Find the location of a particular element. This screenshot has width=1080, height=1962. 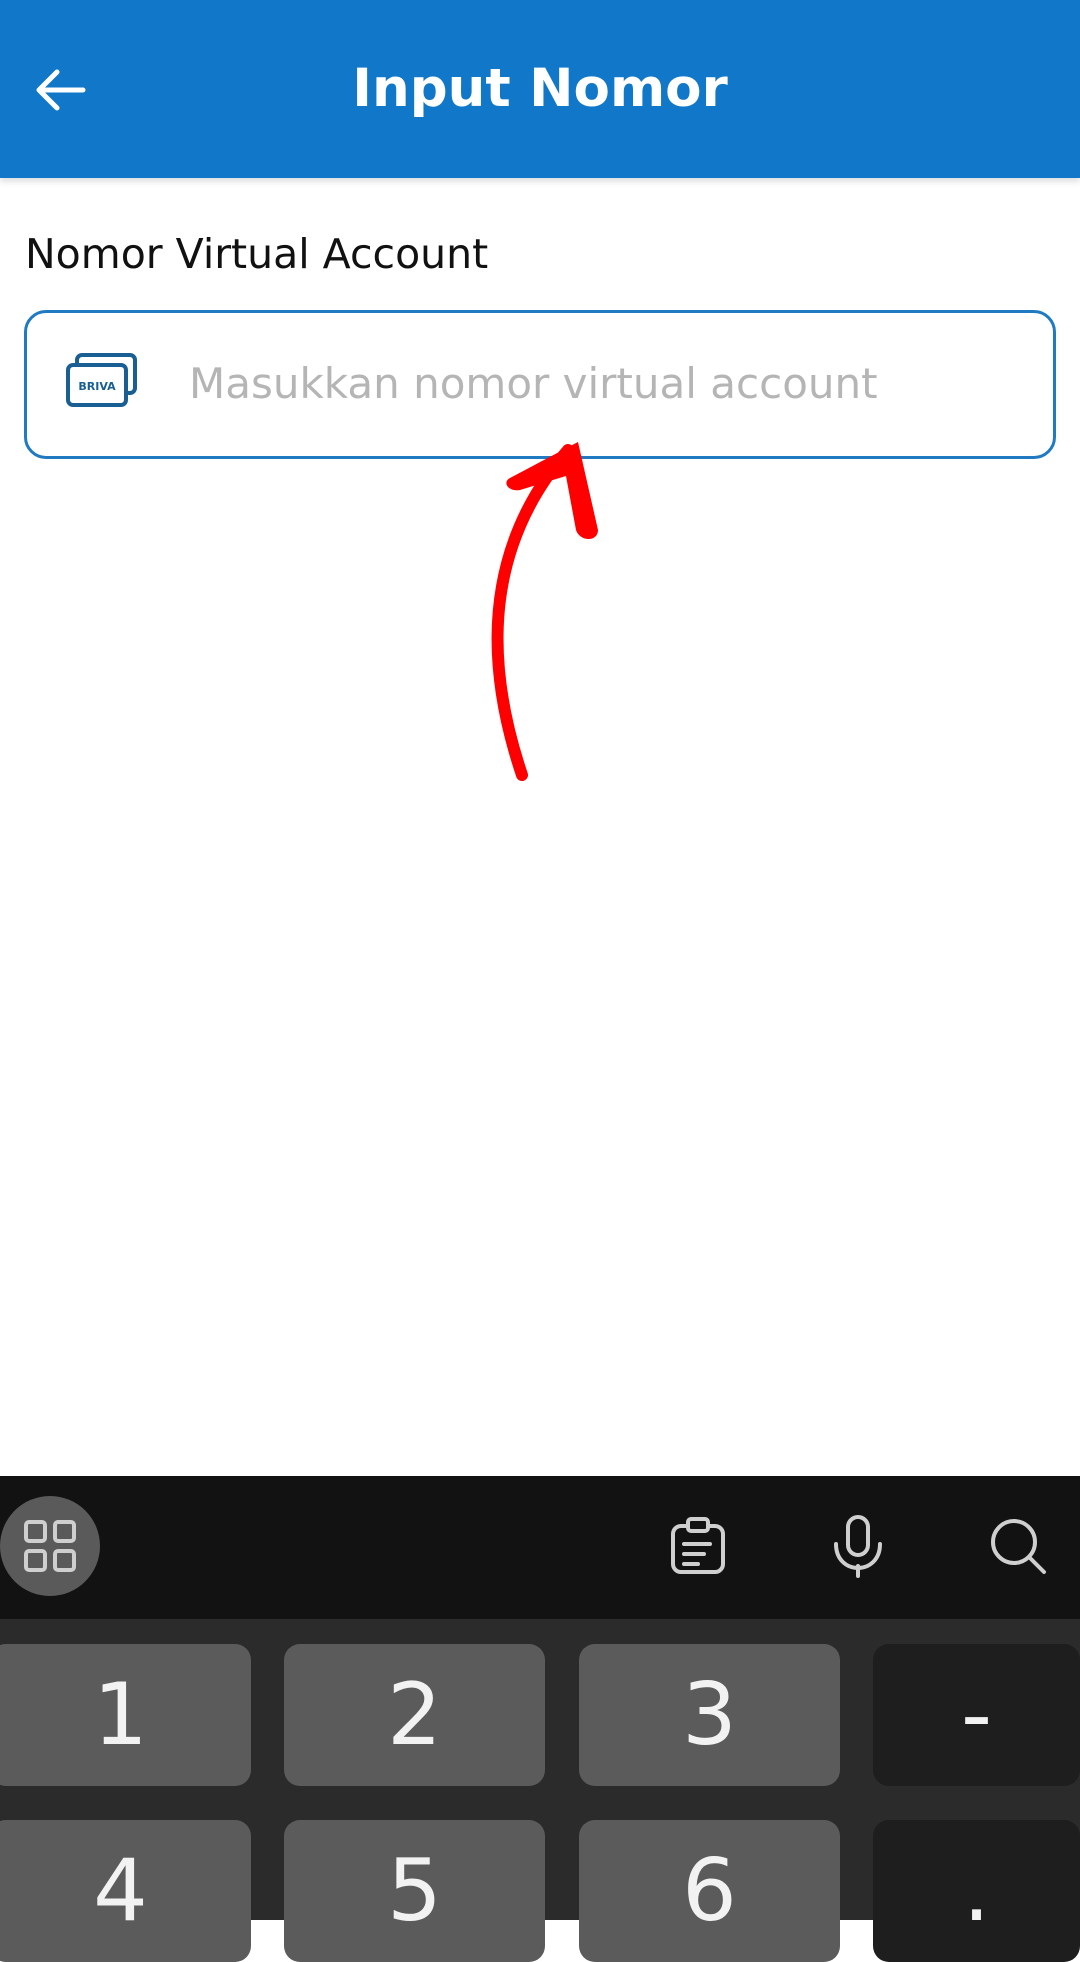

grid-icon is located at coordinates (50, 1546).